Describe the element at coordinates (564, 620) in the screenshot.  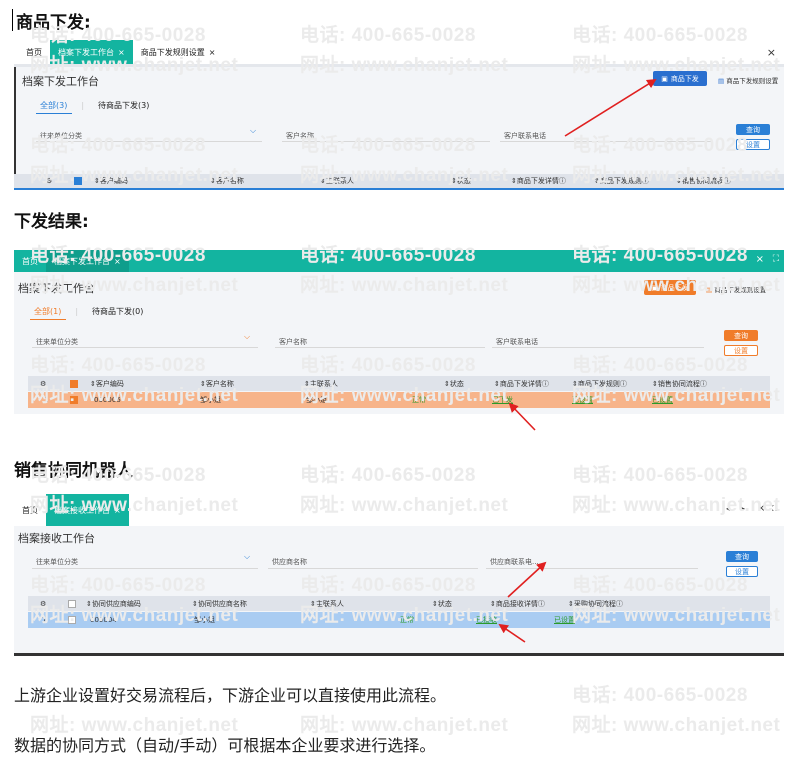
I see `purchase-flow-link: 已设置` at that location.